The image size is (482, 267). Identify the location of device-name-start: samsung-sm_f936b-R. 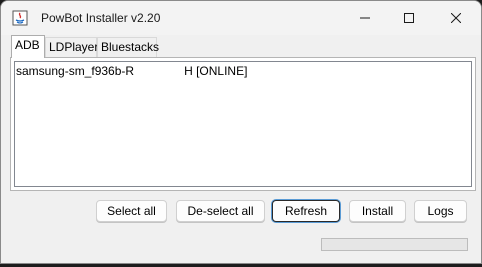
(75, 71).